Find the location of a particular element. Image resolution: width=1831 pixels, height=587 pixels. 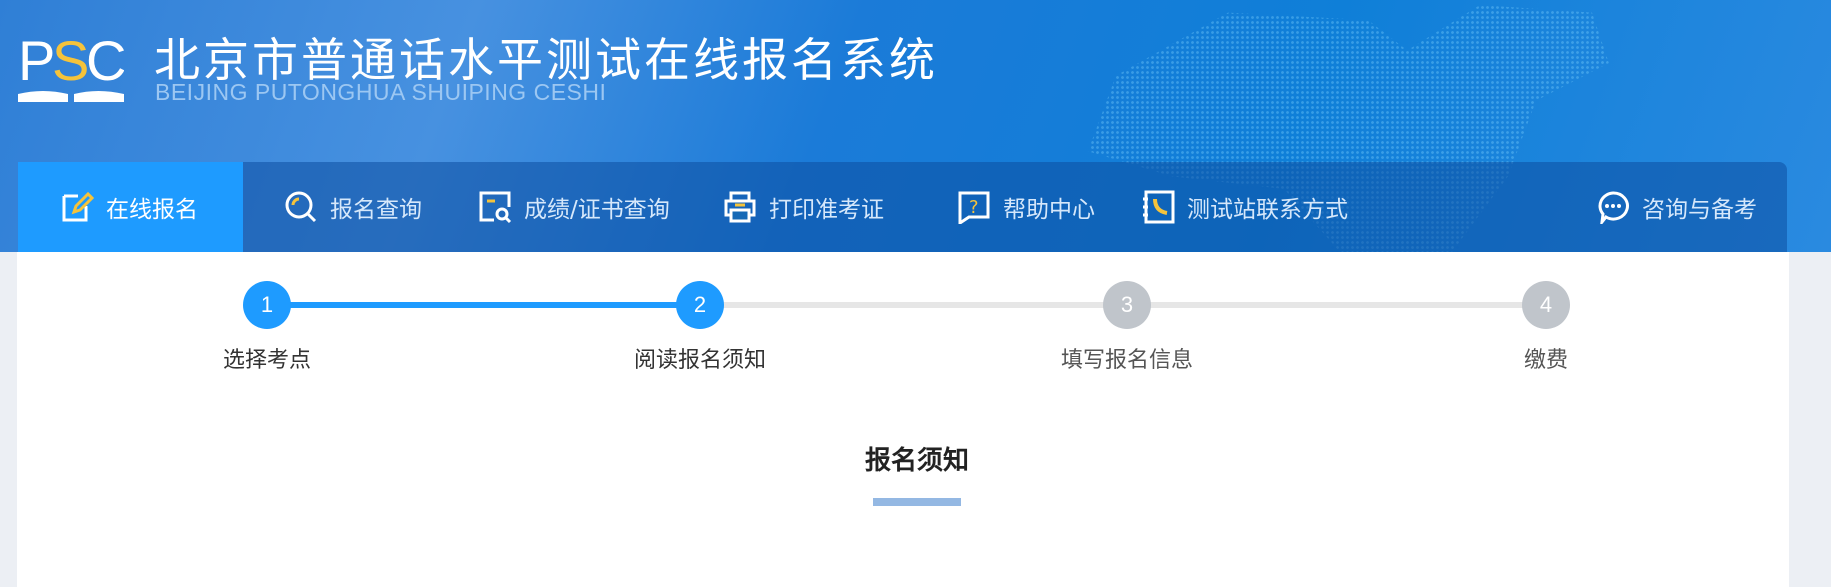

nav-label: 帮助中心 is located at coordinates (1049, 210).